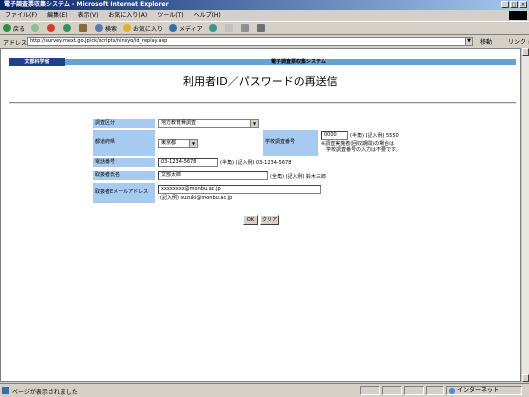  I want to click on divider, so click(262, 103).